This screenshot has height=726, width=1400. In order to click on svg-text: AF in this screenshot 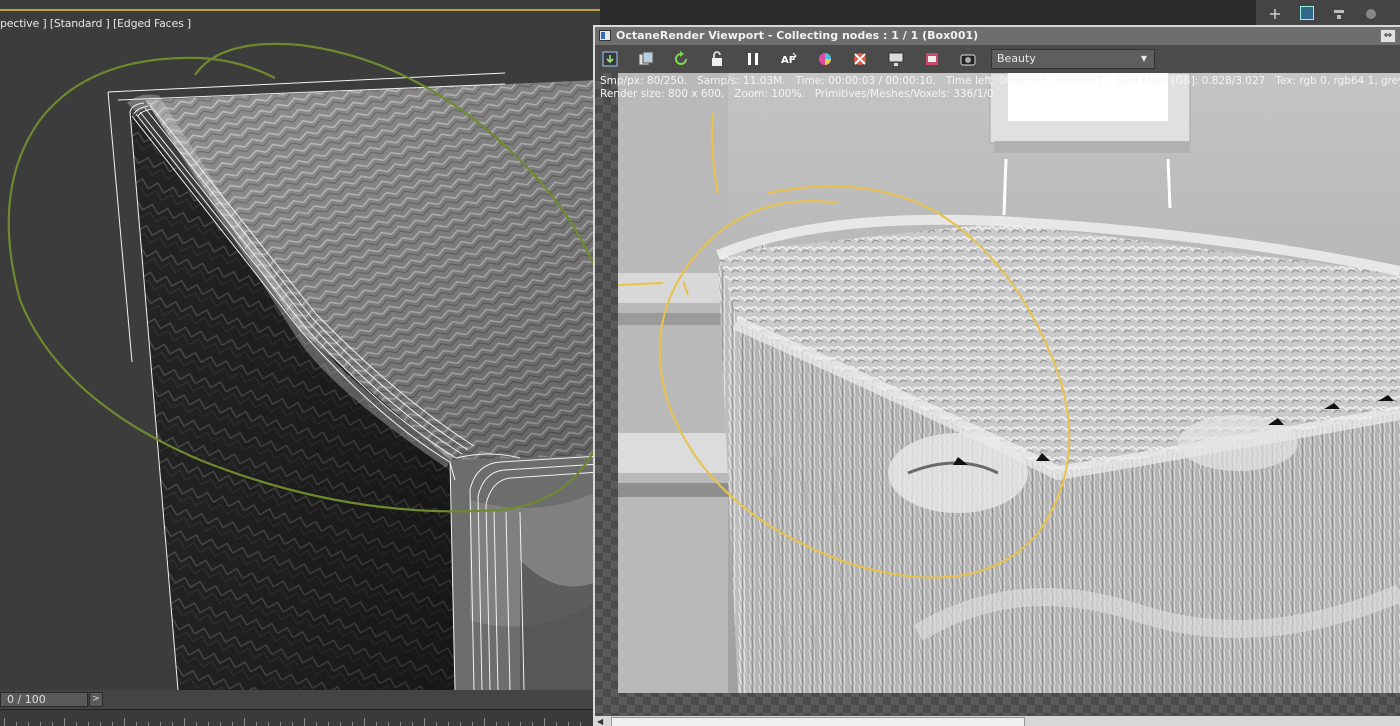, I will do `click(788, 60)`.